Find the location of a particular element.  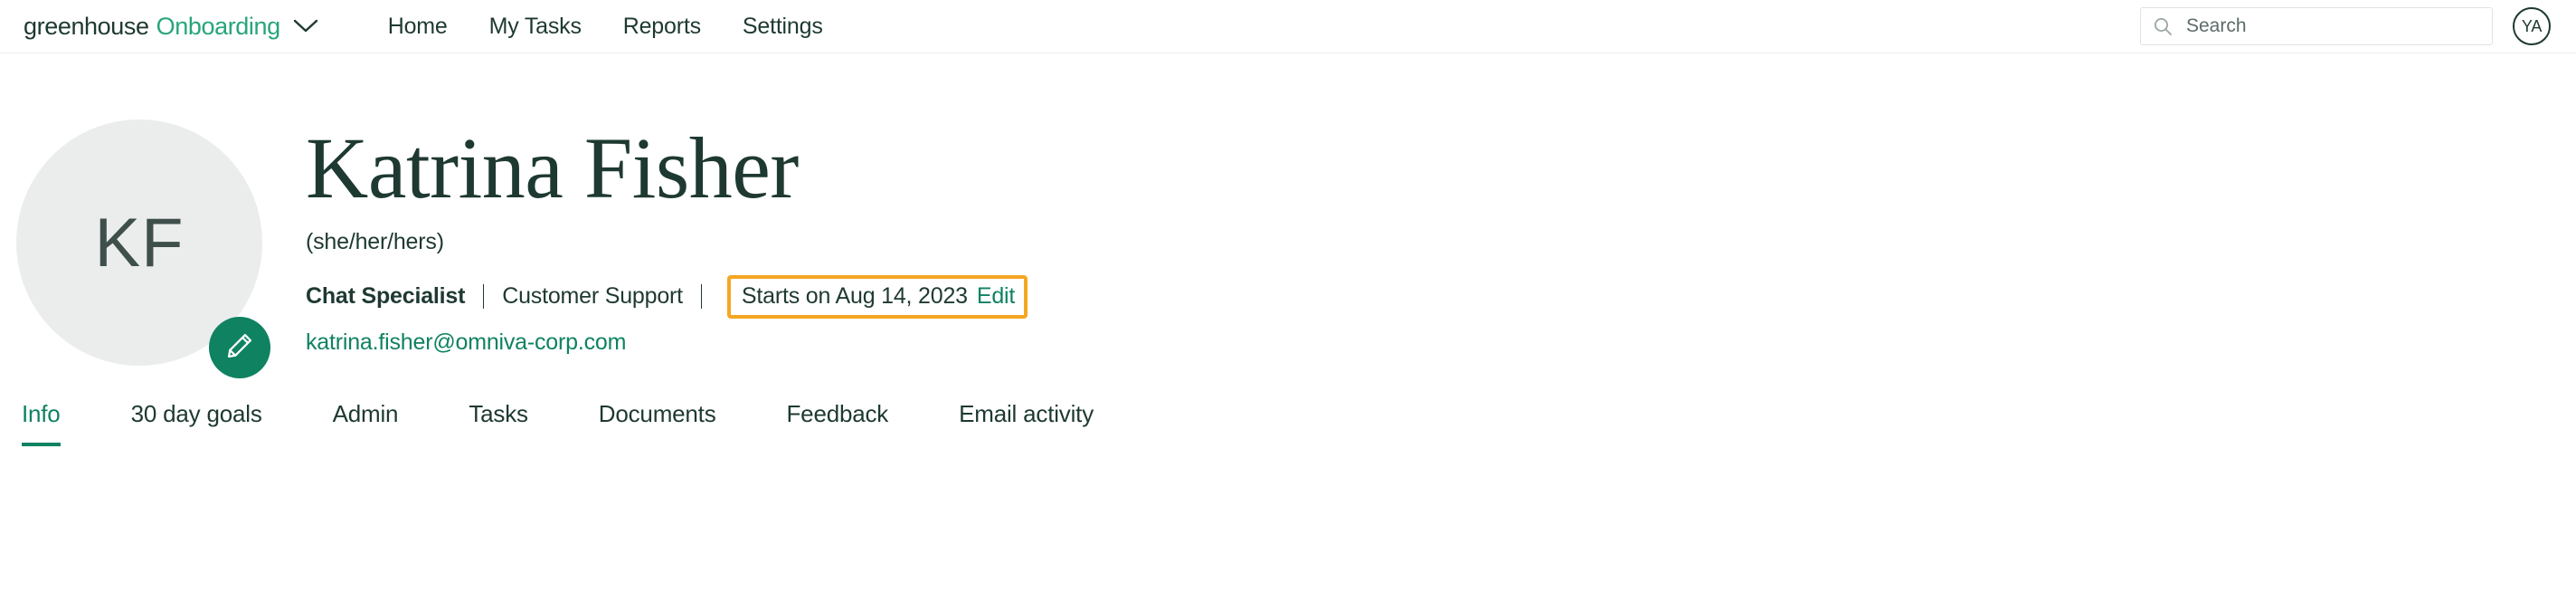

tab-tasks: Tasks is located at coordinates (498, 423).